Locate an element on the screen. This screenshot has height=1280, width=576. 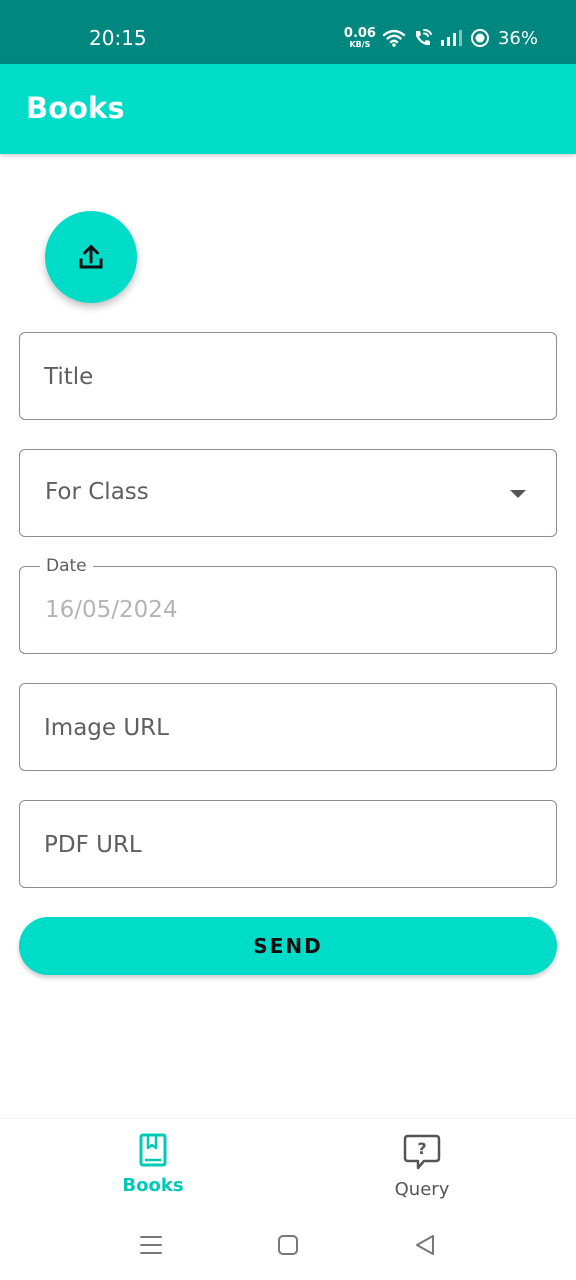
pdf-url-input is located at coordinates (284, 845).